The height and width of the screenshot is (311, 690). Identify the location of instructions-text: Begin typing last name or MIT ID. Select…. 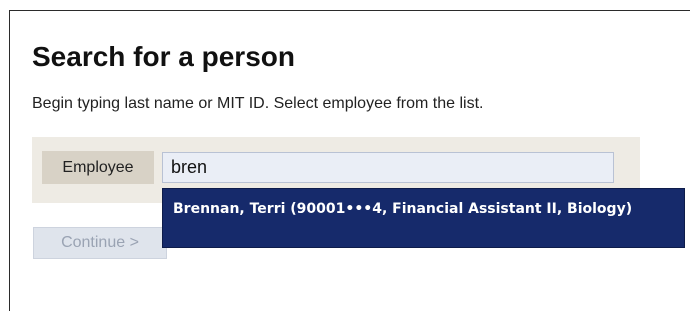
(258, 103).